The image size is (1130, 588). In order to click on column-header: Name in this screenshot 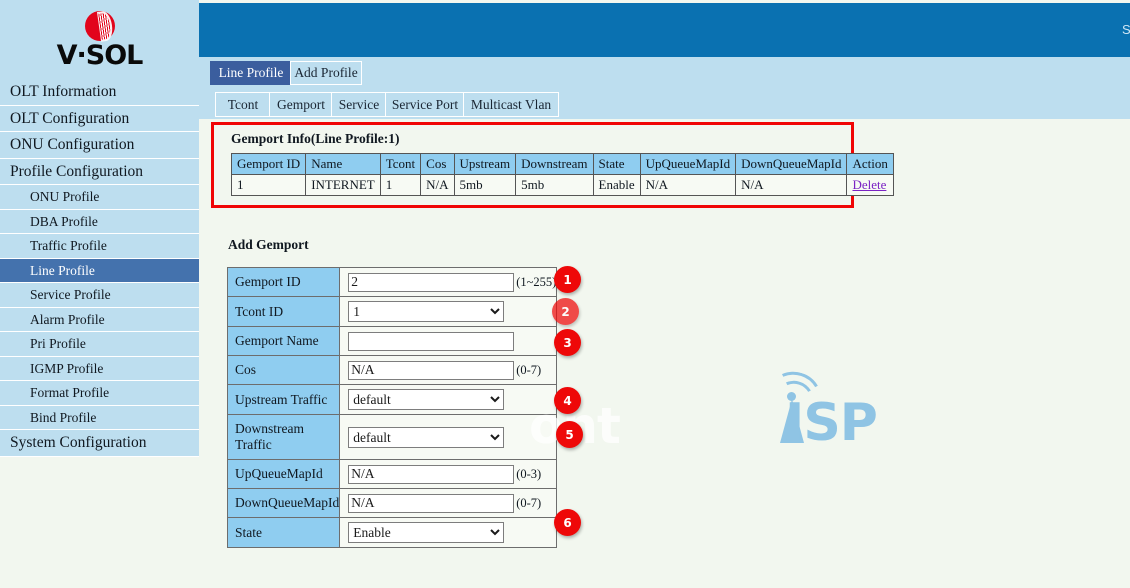, I will do `click(343, 164)`.